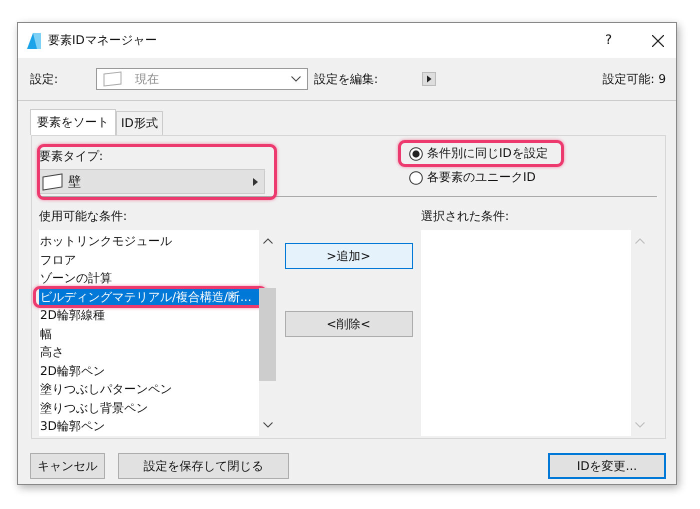 This screenshot has width=700, height=509. What do you see at coordinates (465, 216) in the screenshot?
I see `selected-criteria-label: 選択された条件:` at bounding box center [465, 216].